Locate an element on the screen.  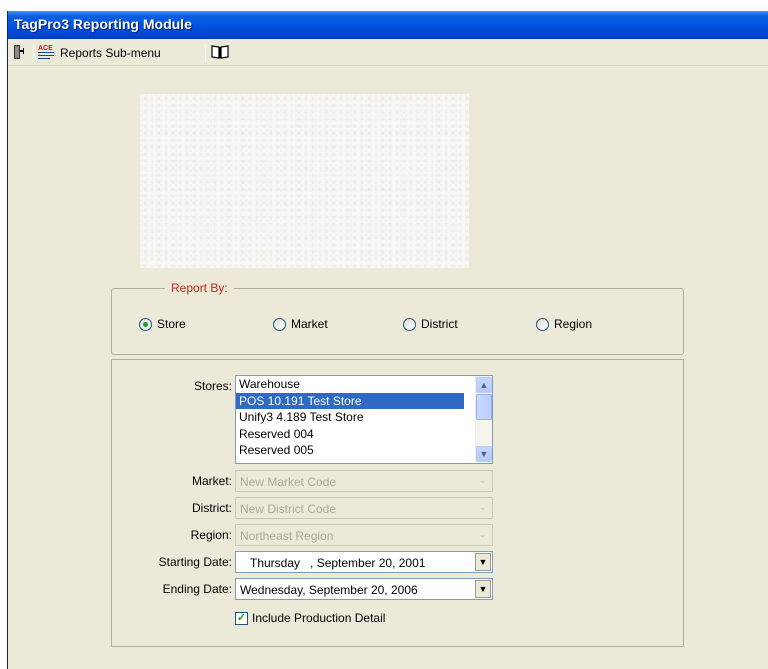
window-title: TagPro3 Reporting Module is located at coordinates (103, 24).